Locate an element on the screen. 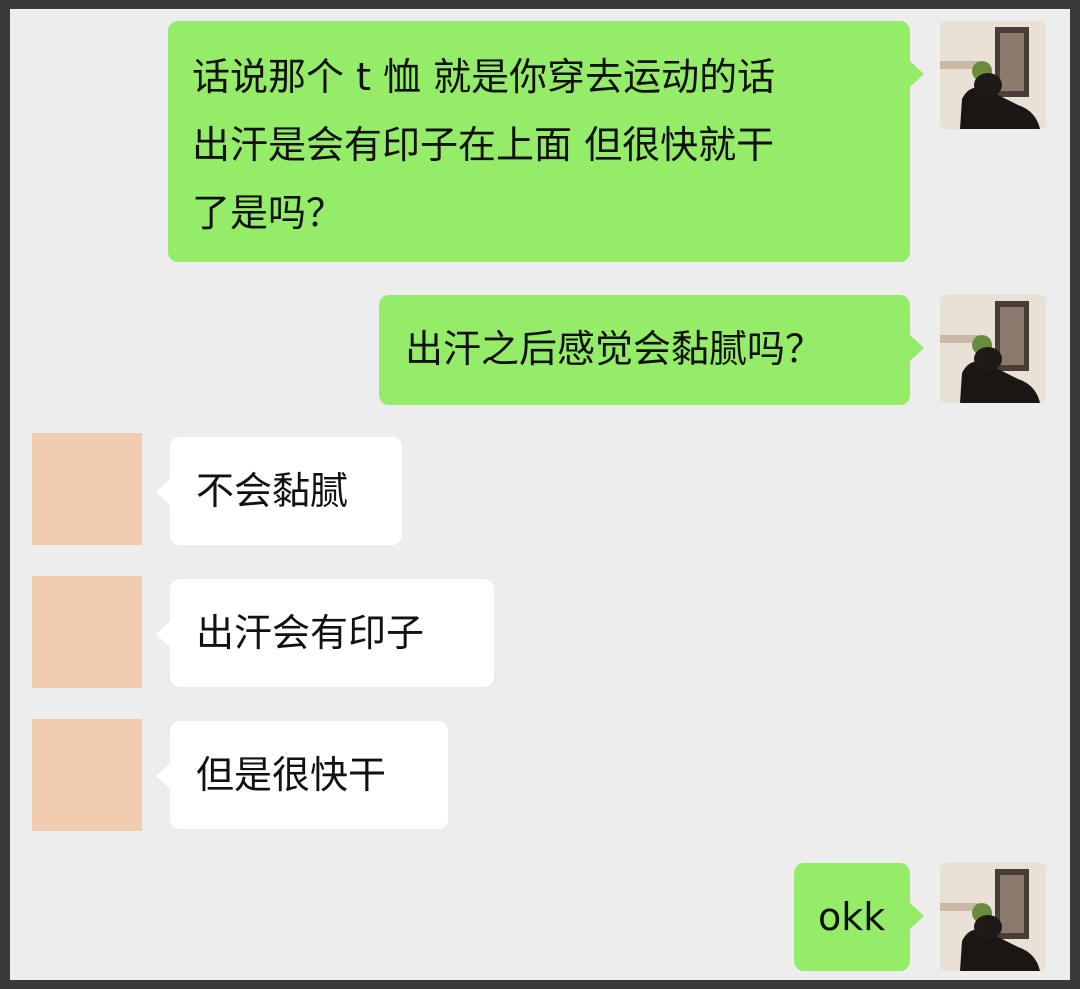 Image resolution: width=1080 pixels, height=989 pixels. message-line: 出汗是会有印子在上面 但很快就干 is located at coordinates (483, 145).